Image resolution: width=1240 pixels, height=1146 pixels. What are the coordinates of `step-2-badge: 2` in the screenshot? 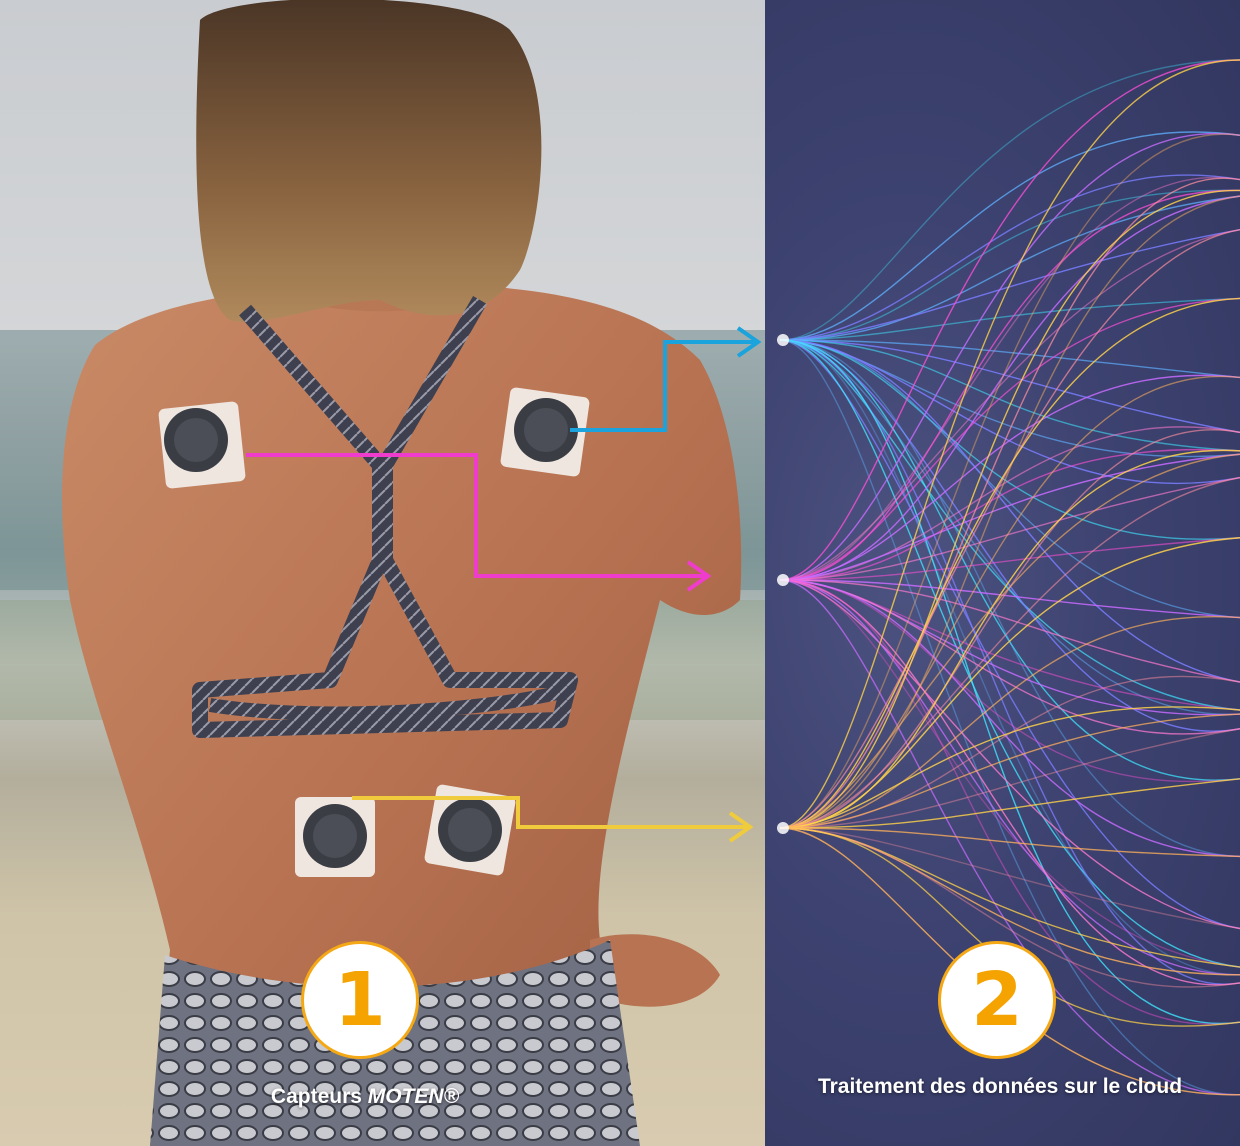 It's located at (997, 1000).